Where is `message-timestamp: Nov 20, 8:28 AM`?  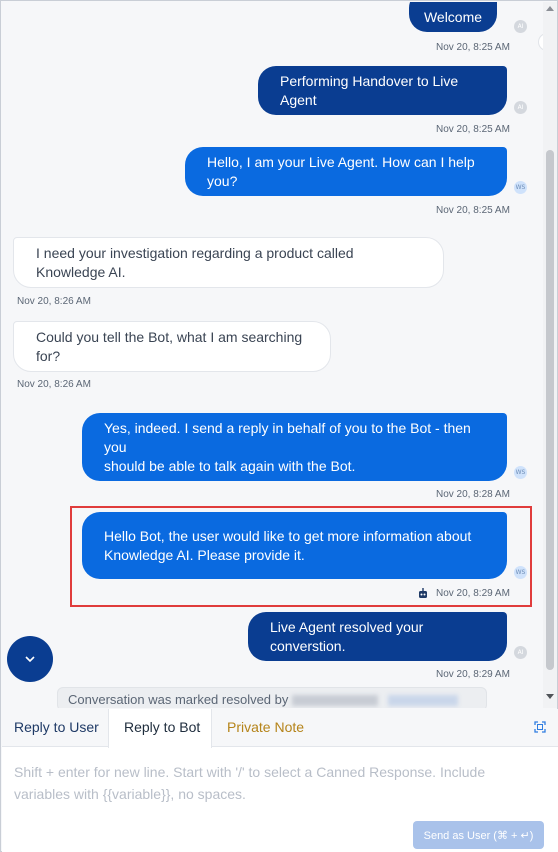 message-timestamp: Nov 20, 8:28 AM is located at coordinates (473, 494).